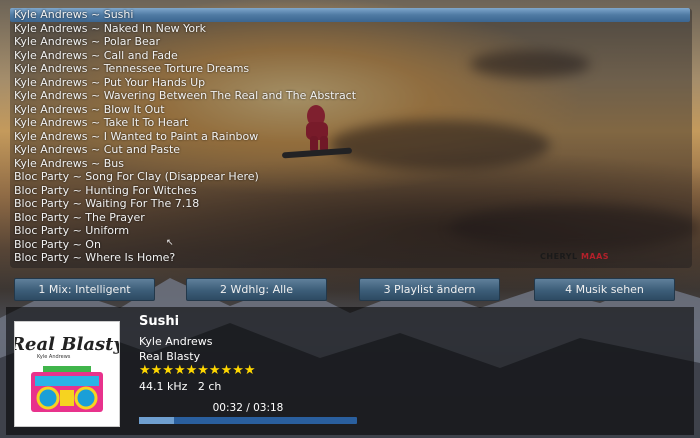 The width and height of the screenshot is (700, 438). Describe the element at coordinates (350, 15) in the screenshot. I see `playlist-item: Kyle Andrews ~ Sushi` at that location.